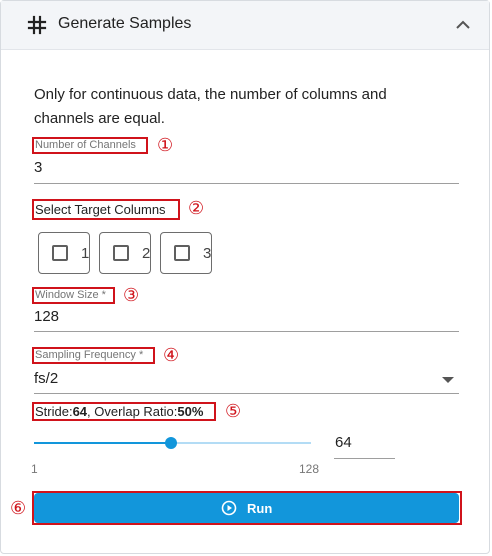  What do you see at coordinates (89, 355) in the screenshot?
I see `sampling-frequency-label: Sampling Frequency *` at bounding box center [89, 355].